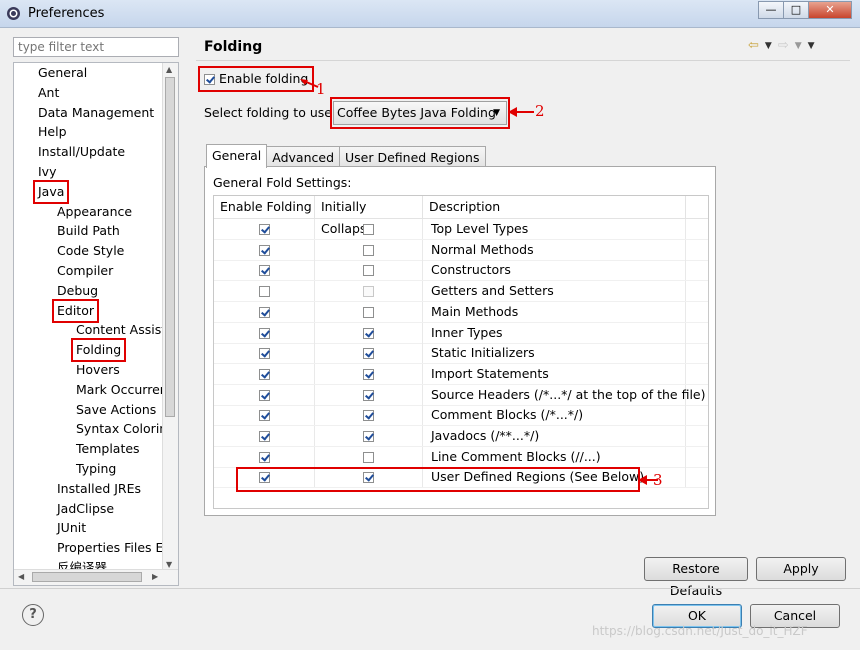  I want to click on tree-horizontal-scrollbar: ◀ ▶, so click(96, 577).